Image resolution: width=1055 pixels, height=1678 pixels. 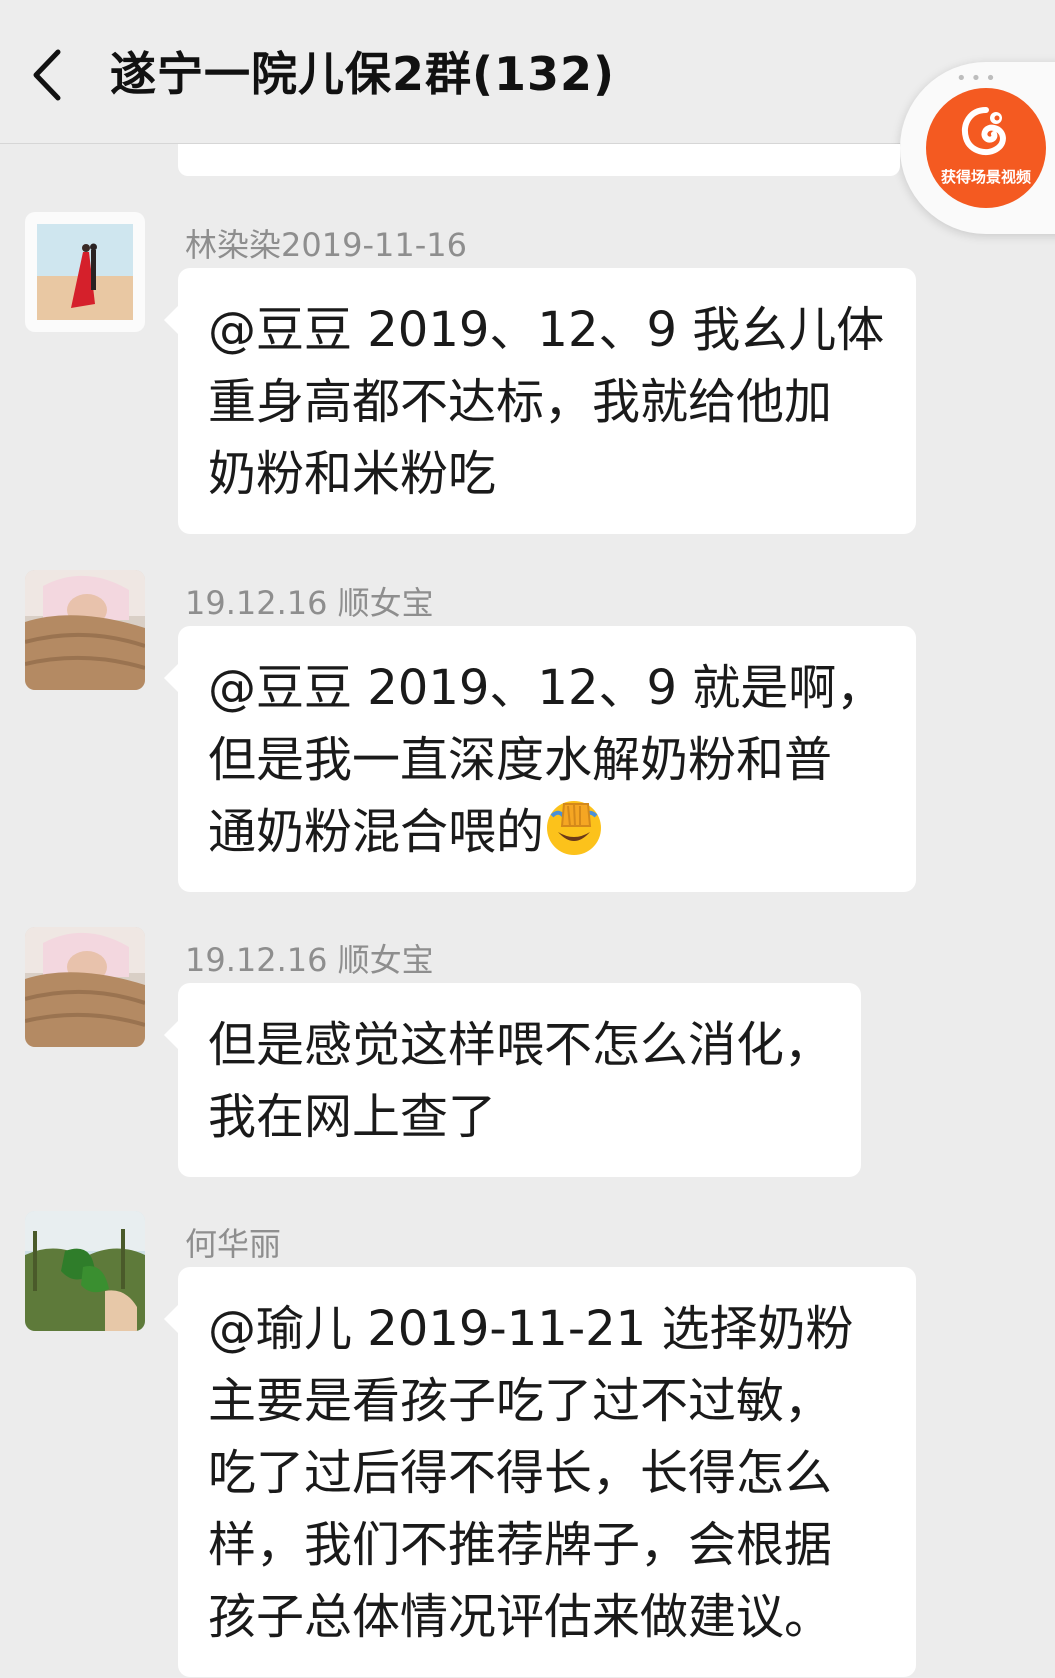 I want to click on sender-name: 林染染2019-11-16, so click(x=326, y=245).